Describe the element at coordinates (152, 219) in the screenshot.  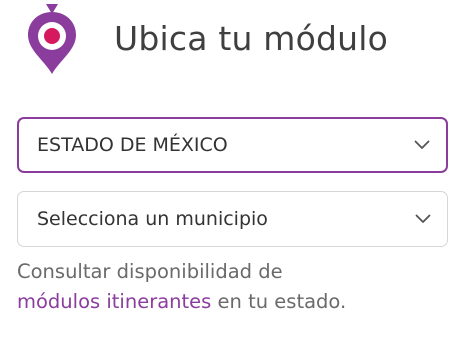
I see `municipio-select-value: Selecciona un municipio` at that location.